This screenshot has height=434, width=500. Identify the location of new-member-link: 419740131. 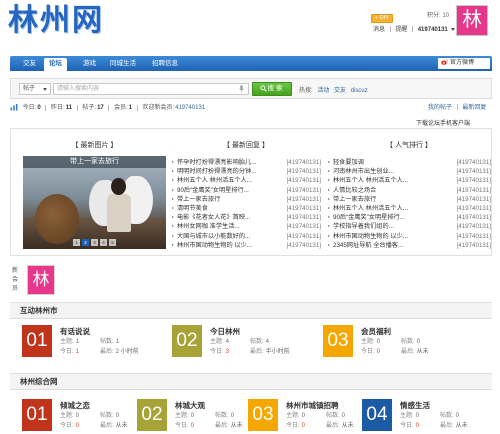
(190, 108).